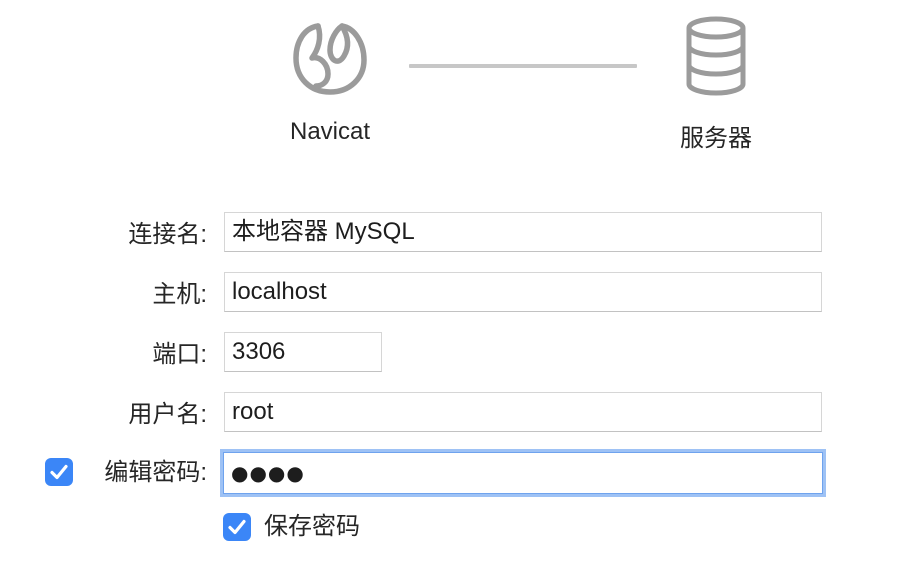  Describe the element at coordinates (167, 414) in the screenshot. I see `username-label: 用户名:` at that location.